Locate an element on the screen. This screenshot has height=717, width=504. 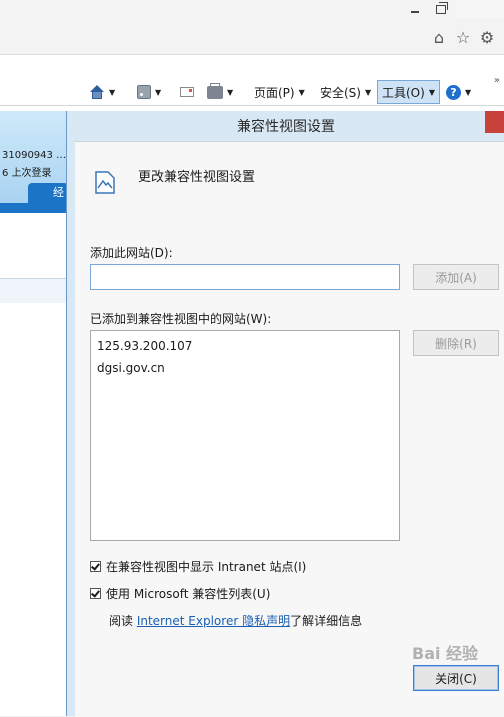
window-titlebar is located at coordinates (252, 11).